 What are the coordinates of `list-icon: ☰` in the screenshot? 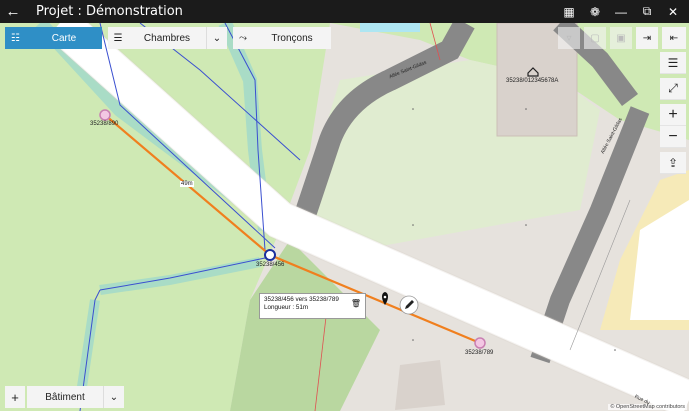 It's located at (118, 38).